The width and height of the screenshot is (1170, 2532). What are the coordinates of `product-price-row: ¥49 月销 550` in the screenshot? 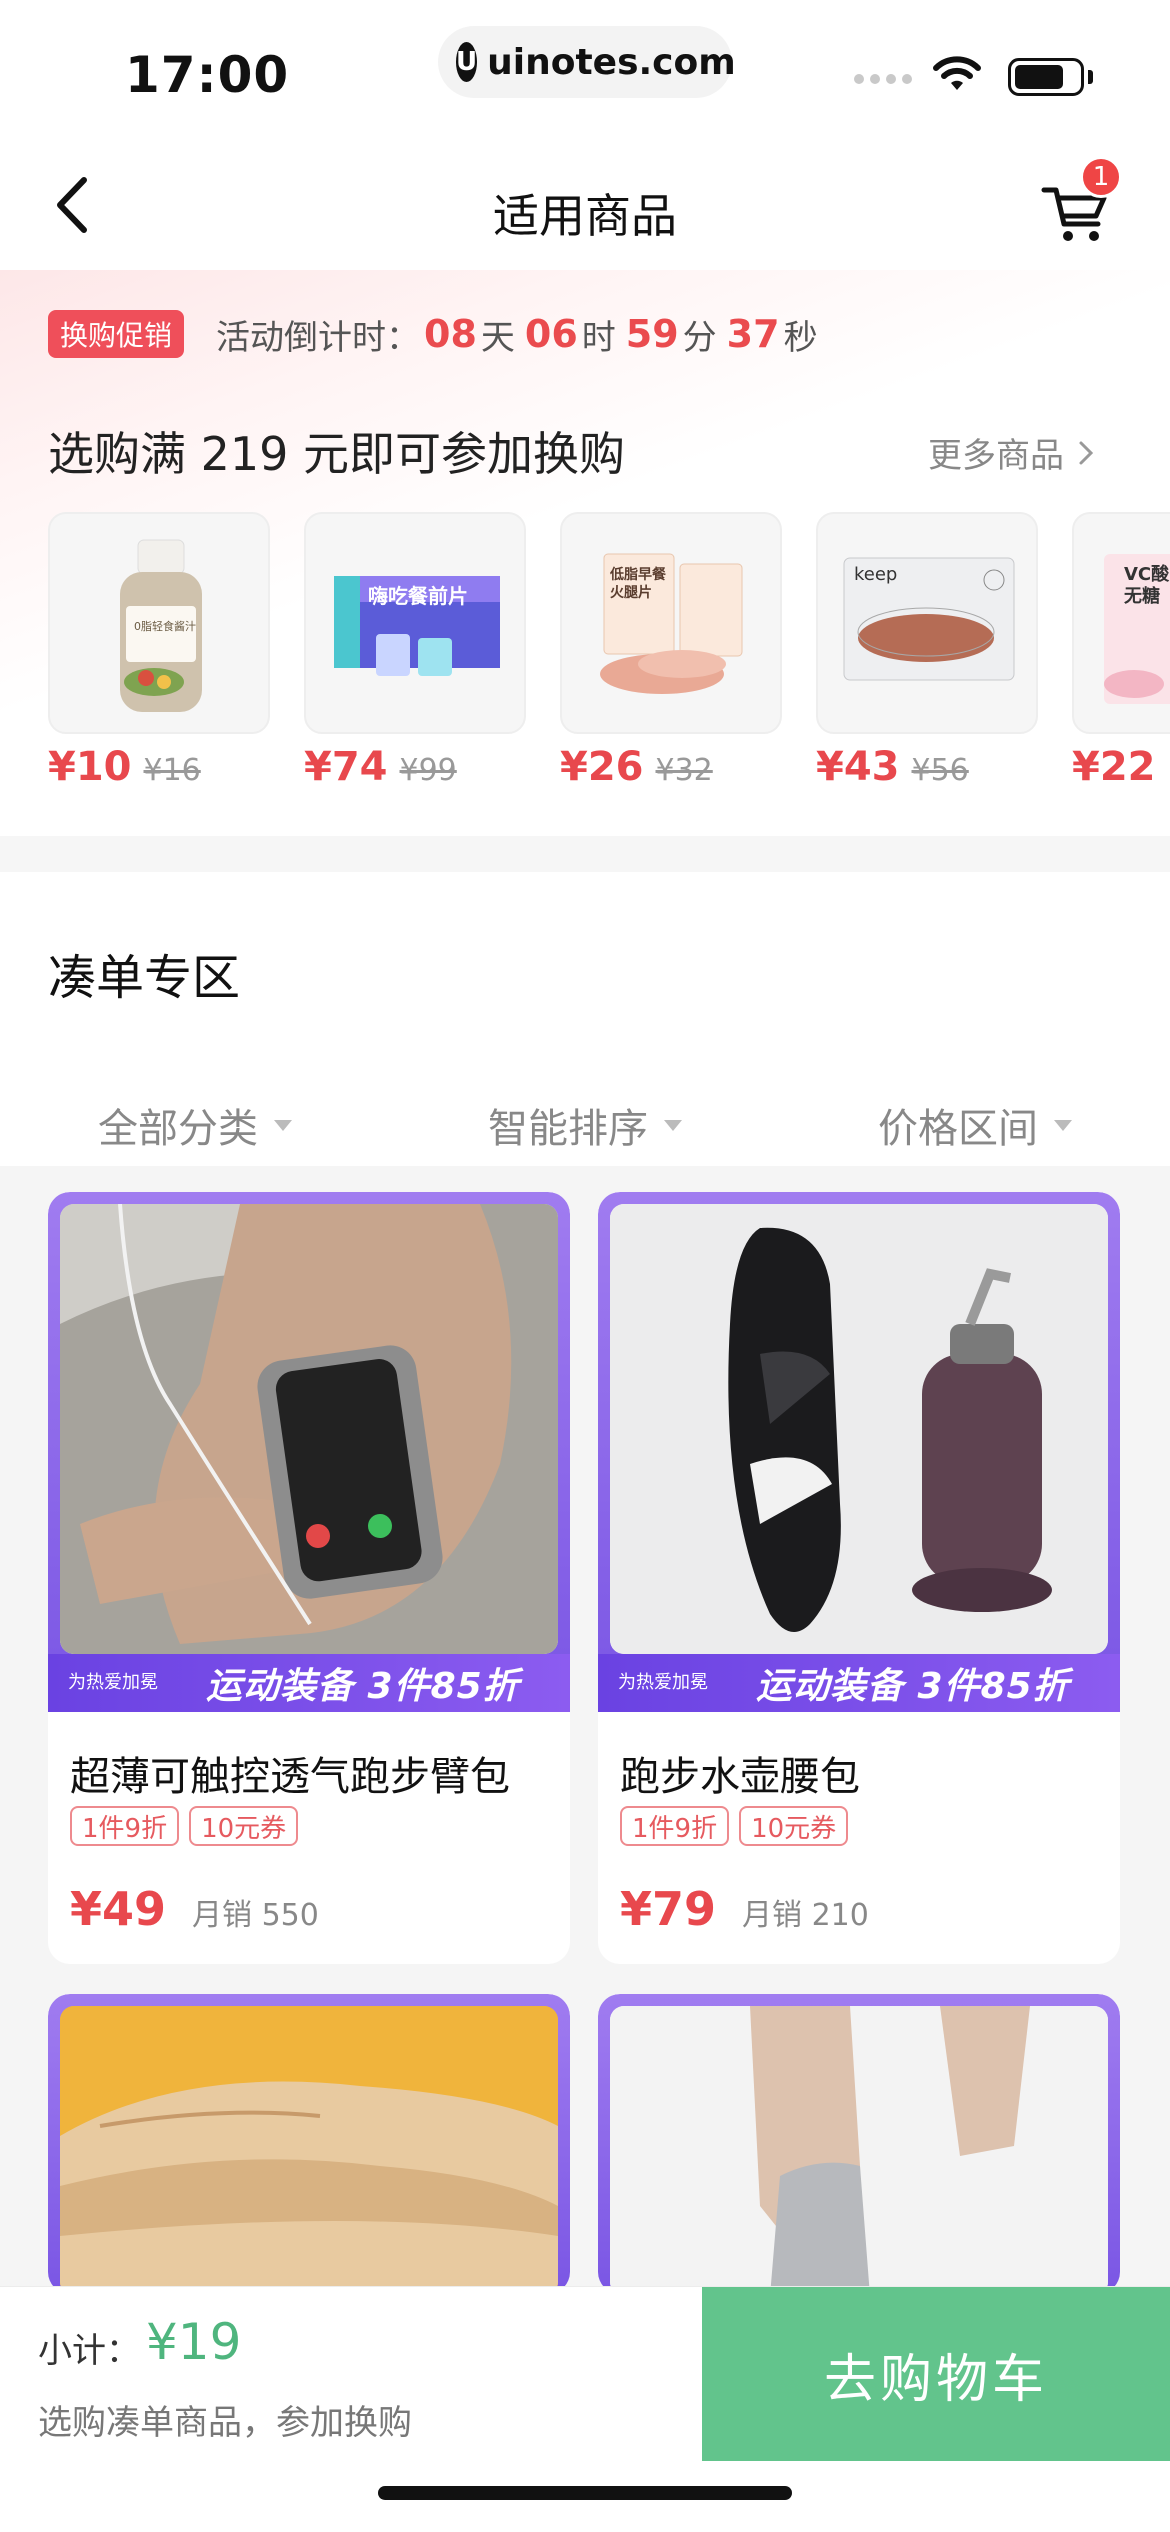 It's located at (194, 1909).